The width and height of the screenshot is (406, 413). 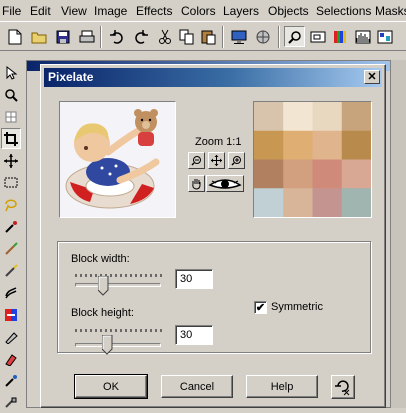 I want to click on redo-icon, so click(x=140, y=36).